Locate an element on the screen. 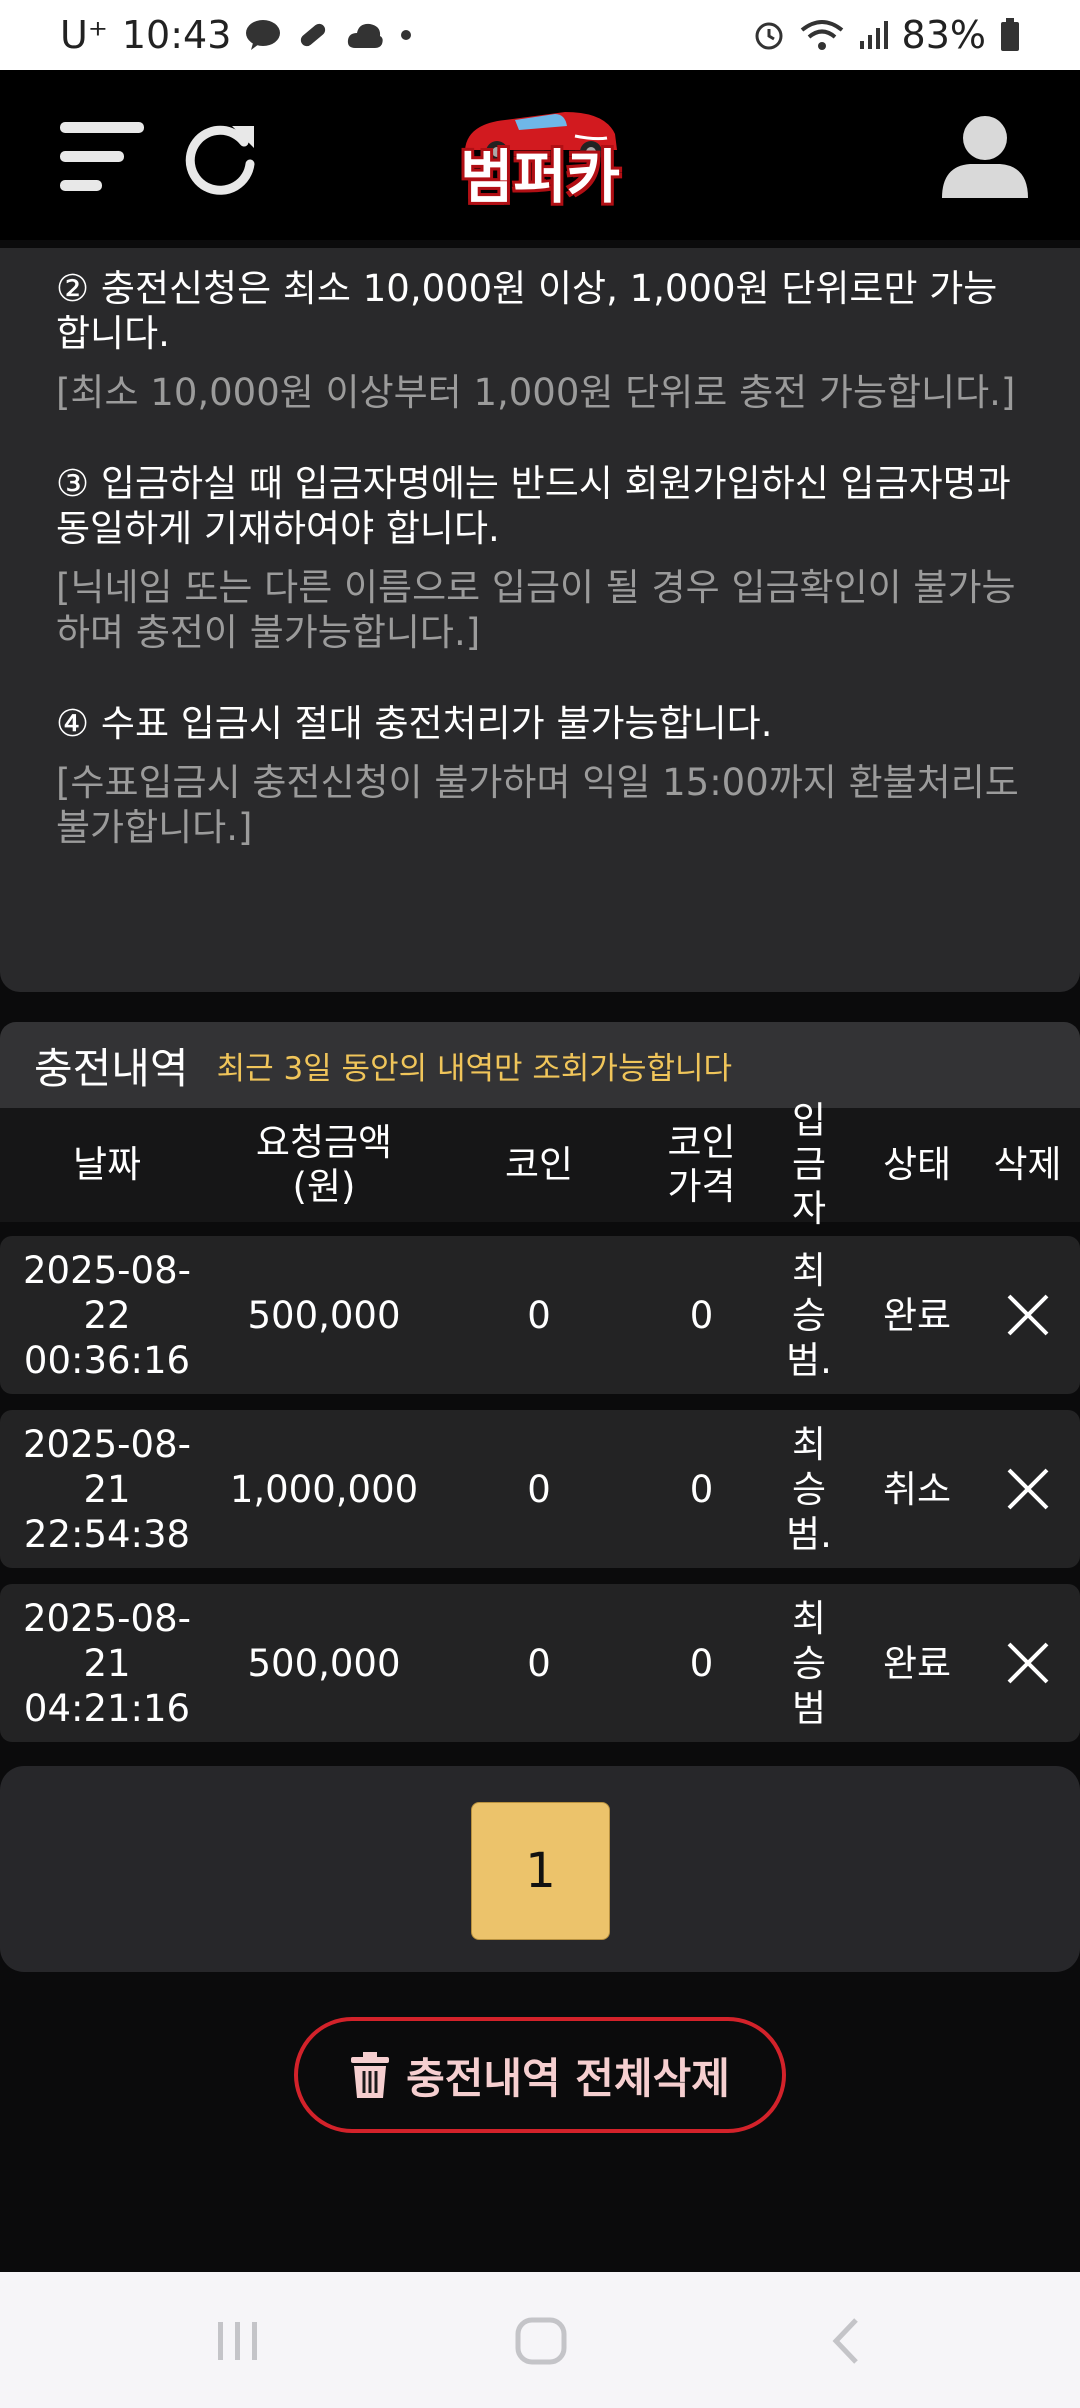  home-button is located at coordinates (541, 2343).